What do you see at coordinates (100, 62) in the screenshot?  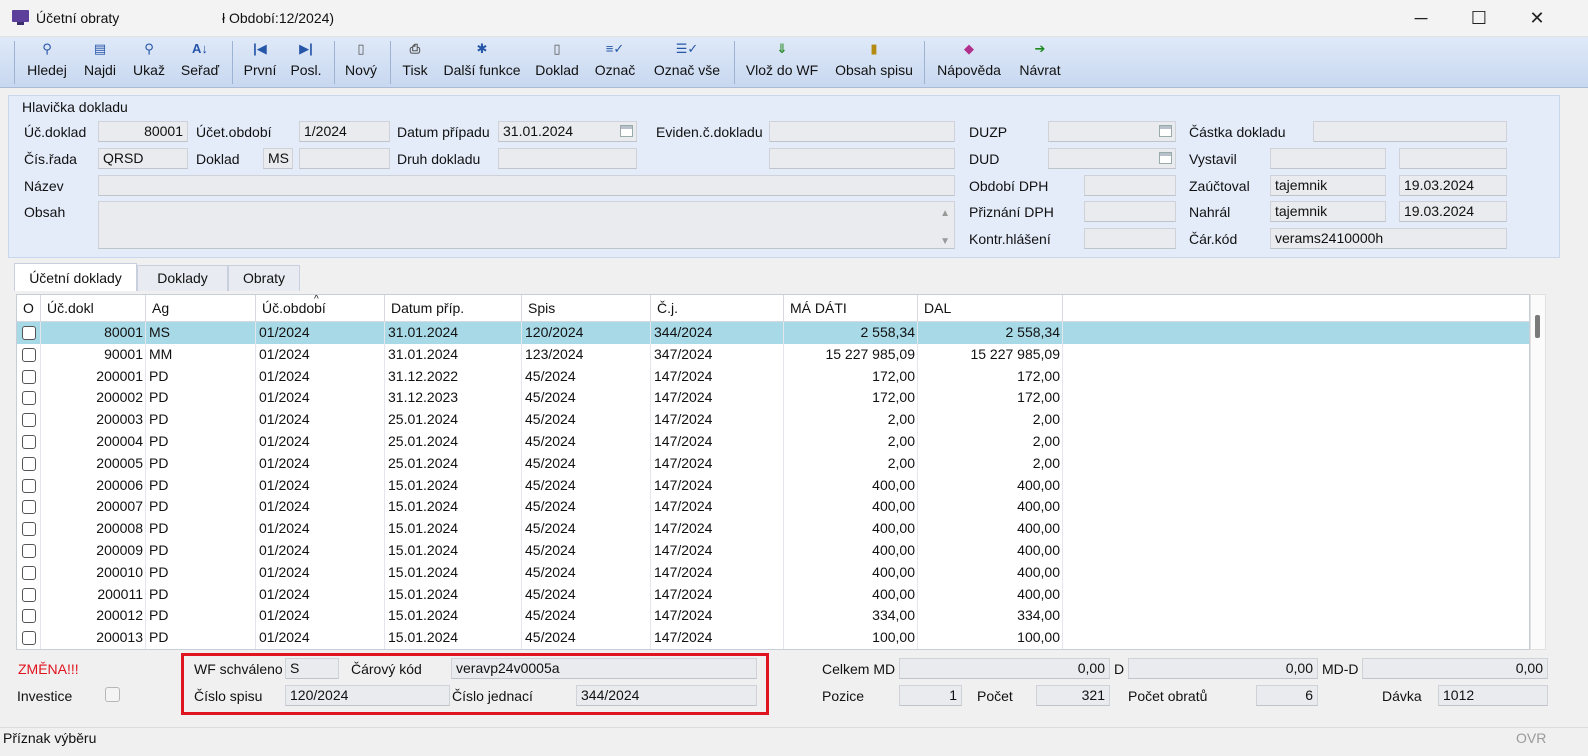 I see `find-button: ▤ Najdi` at bounding box center [100, 62].